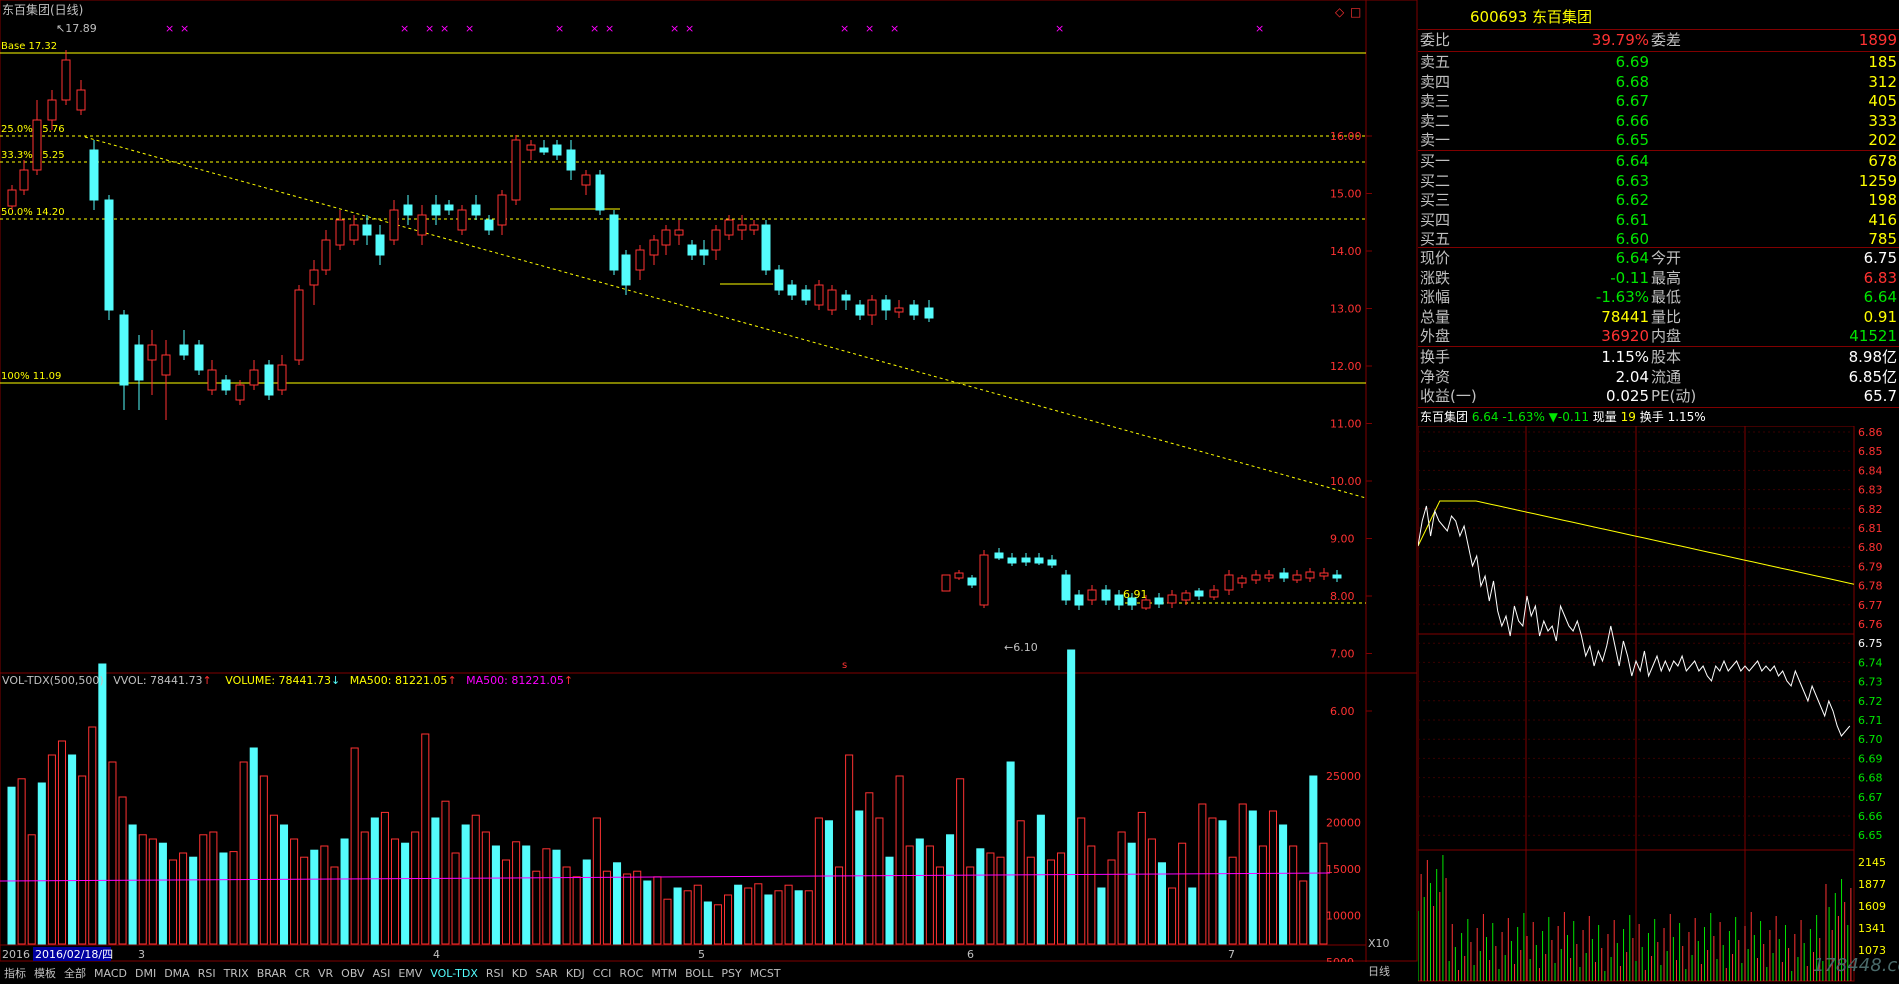 Image resolution: width=1899 pixels, height=984 pixels. I want to click on indicator-tab: TRIX, so click(236, 974).